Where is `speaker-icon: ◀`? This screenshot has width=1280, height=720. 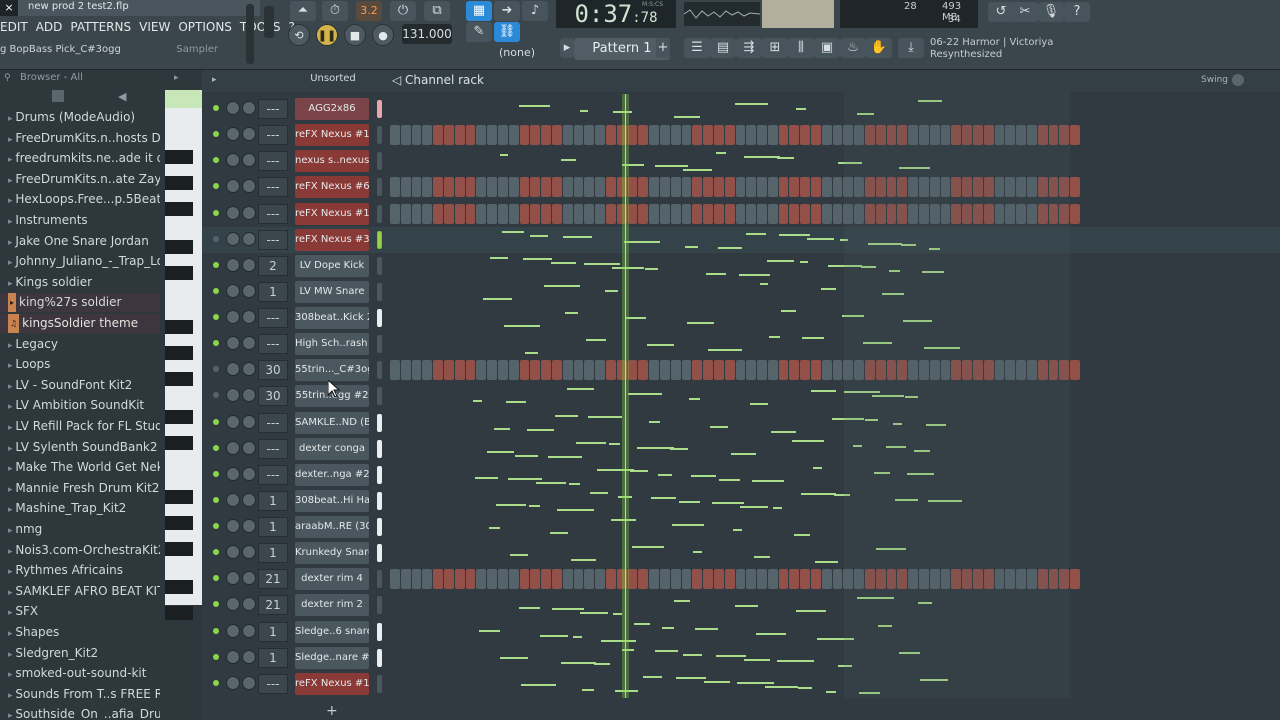
speaker-icon: ◀ is located at coordinates (122, 96).